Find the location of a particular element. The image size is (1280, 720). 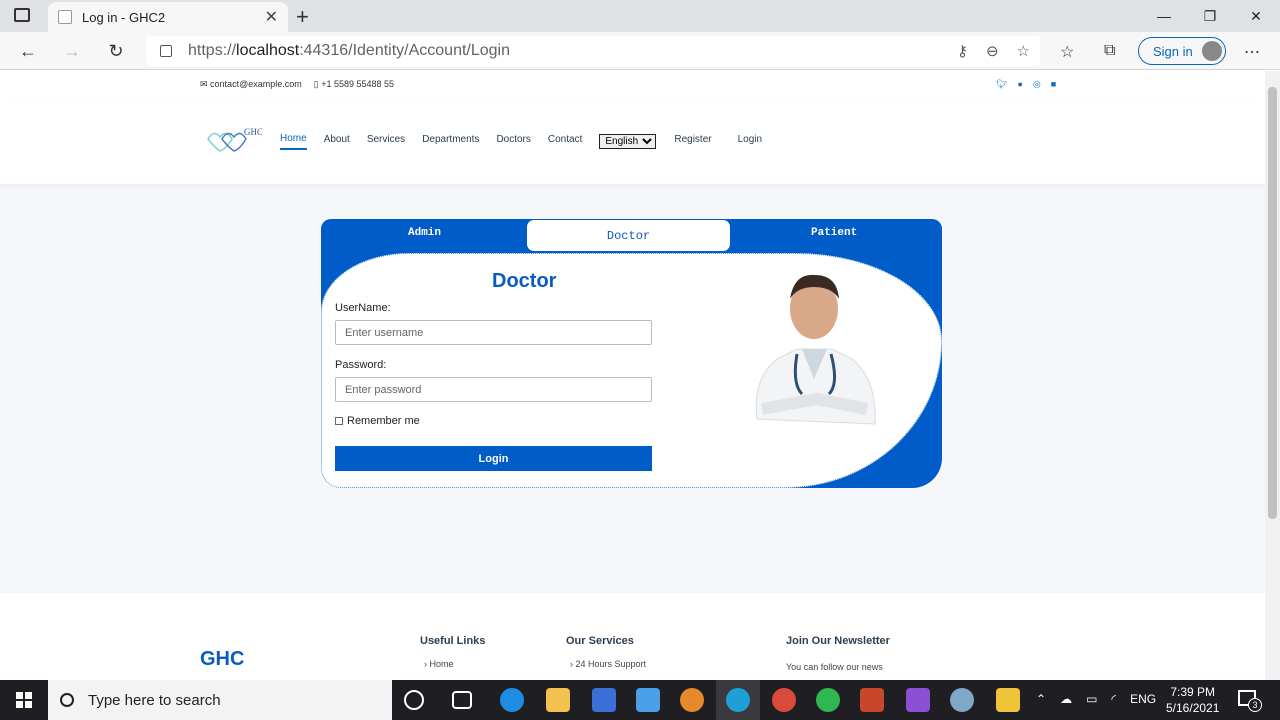

svg-text: GHC is located at coordinates (253, 132).